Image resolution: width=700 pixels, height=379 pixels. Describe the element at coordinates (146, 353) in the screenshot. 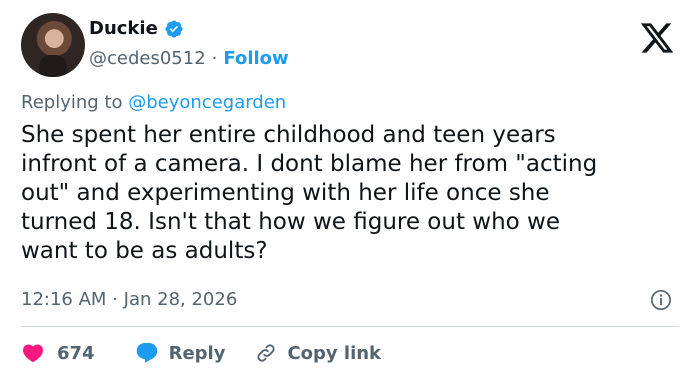

I see `reply-bubble-icon` at that location.